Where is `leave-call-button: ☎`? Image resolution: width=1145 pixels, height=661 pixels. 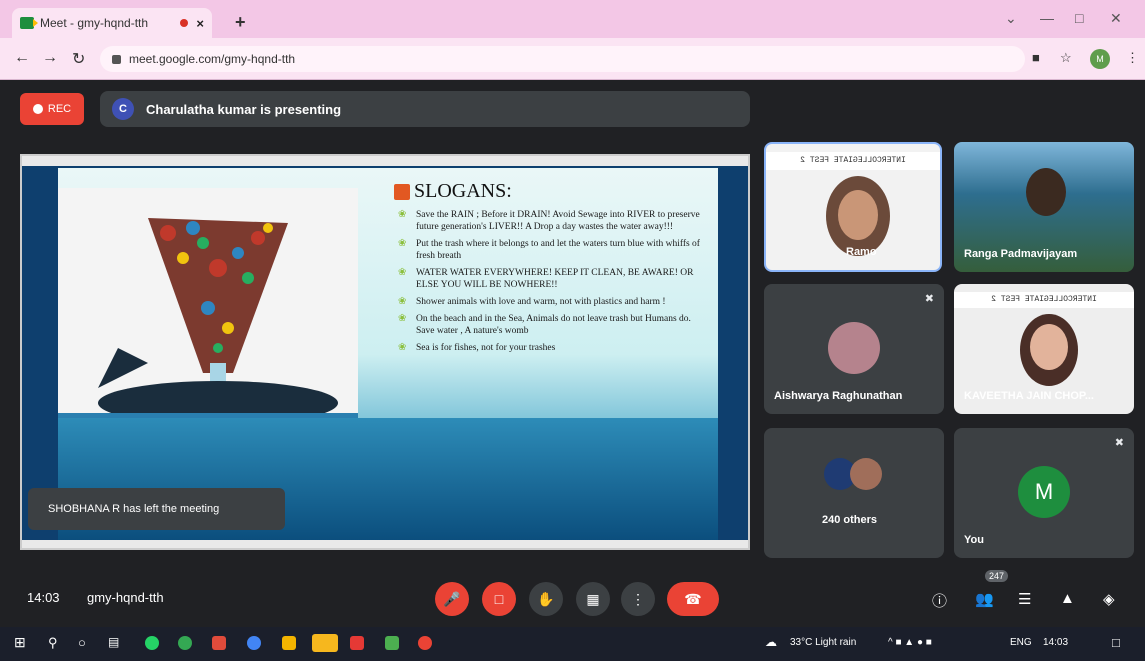
leave-call-button: ☎ is located at coordinates (693, 599).